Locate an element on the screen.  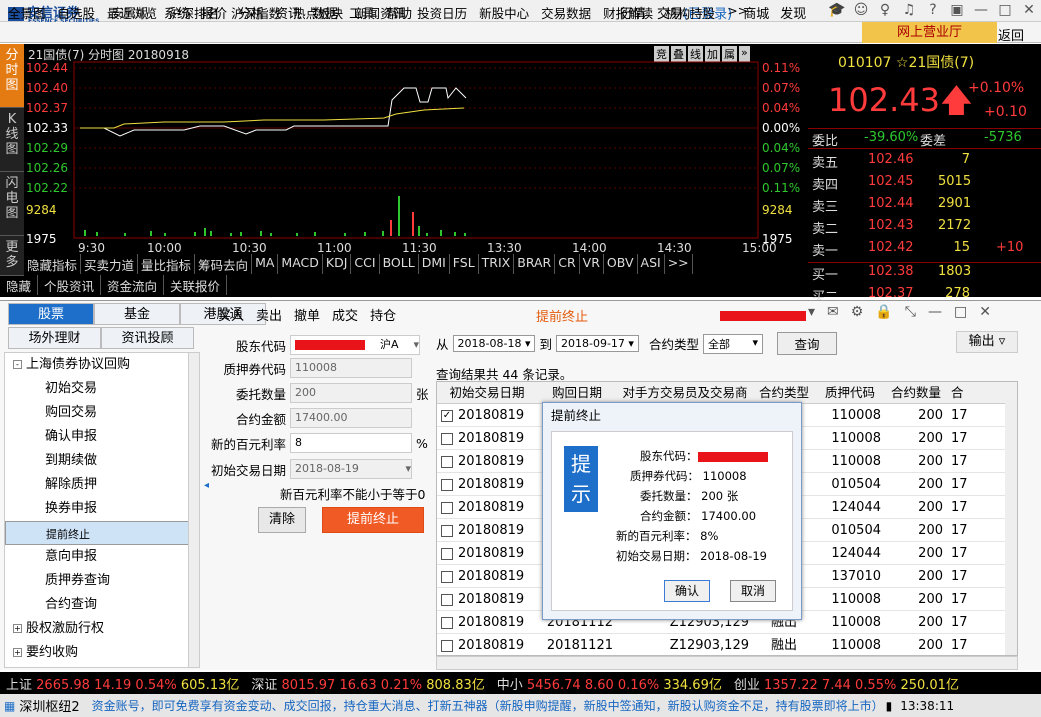
amount-input: 17400.00 is located at coordinates (351, 418).